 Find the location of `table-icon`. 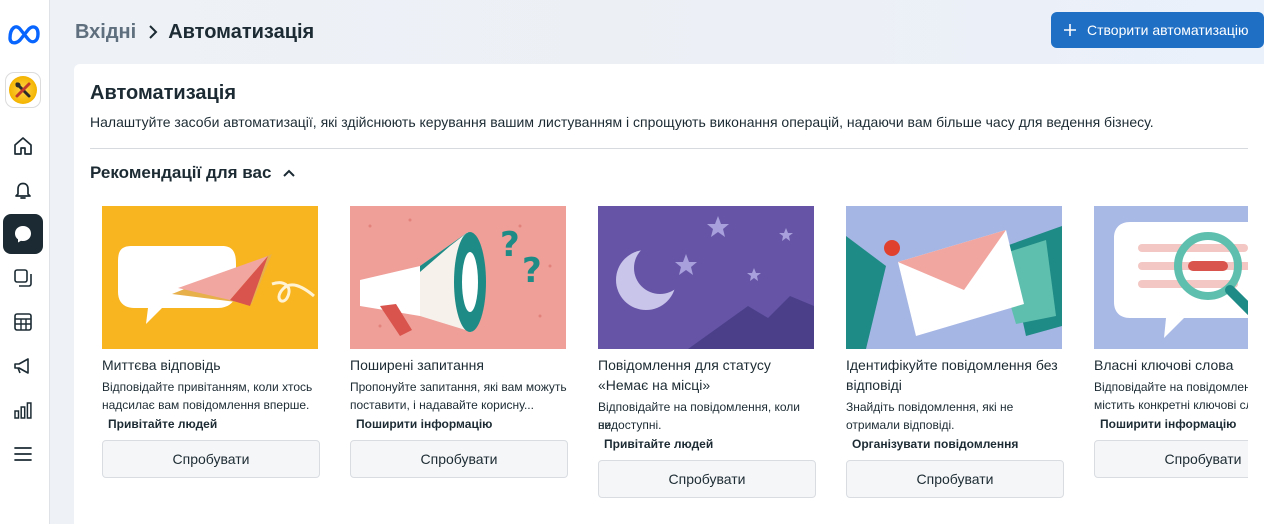

table-icon is located at coordinates (23, 322).